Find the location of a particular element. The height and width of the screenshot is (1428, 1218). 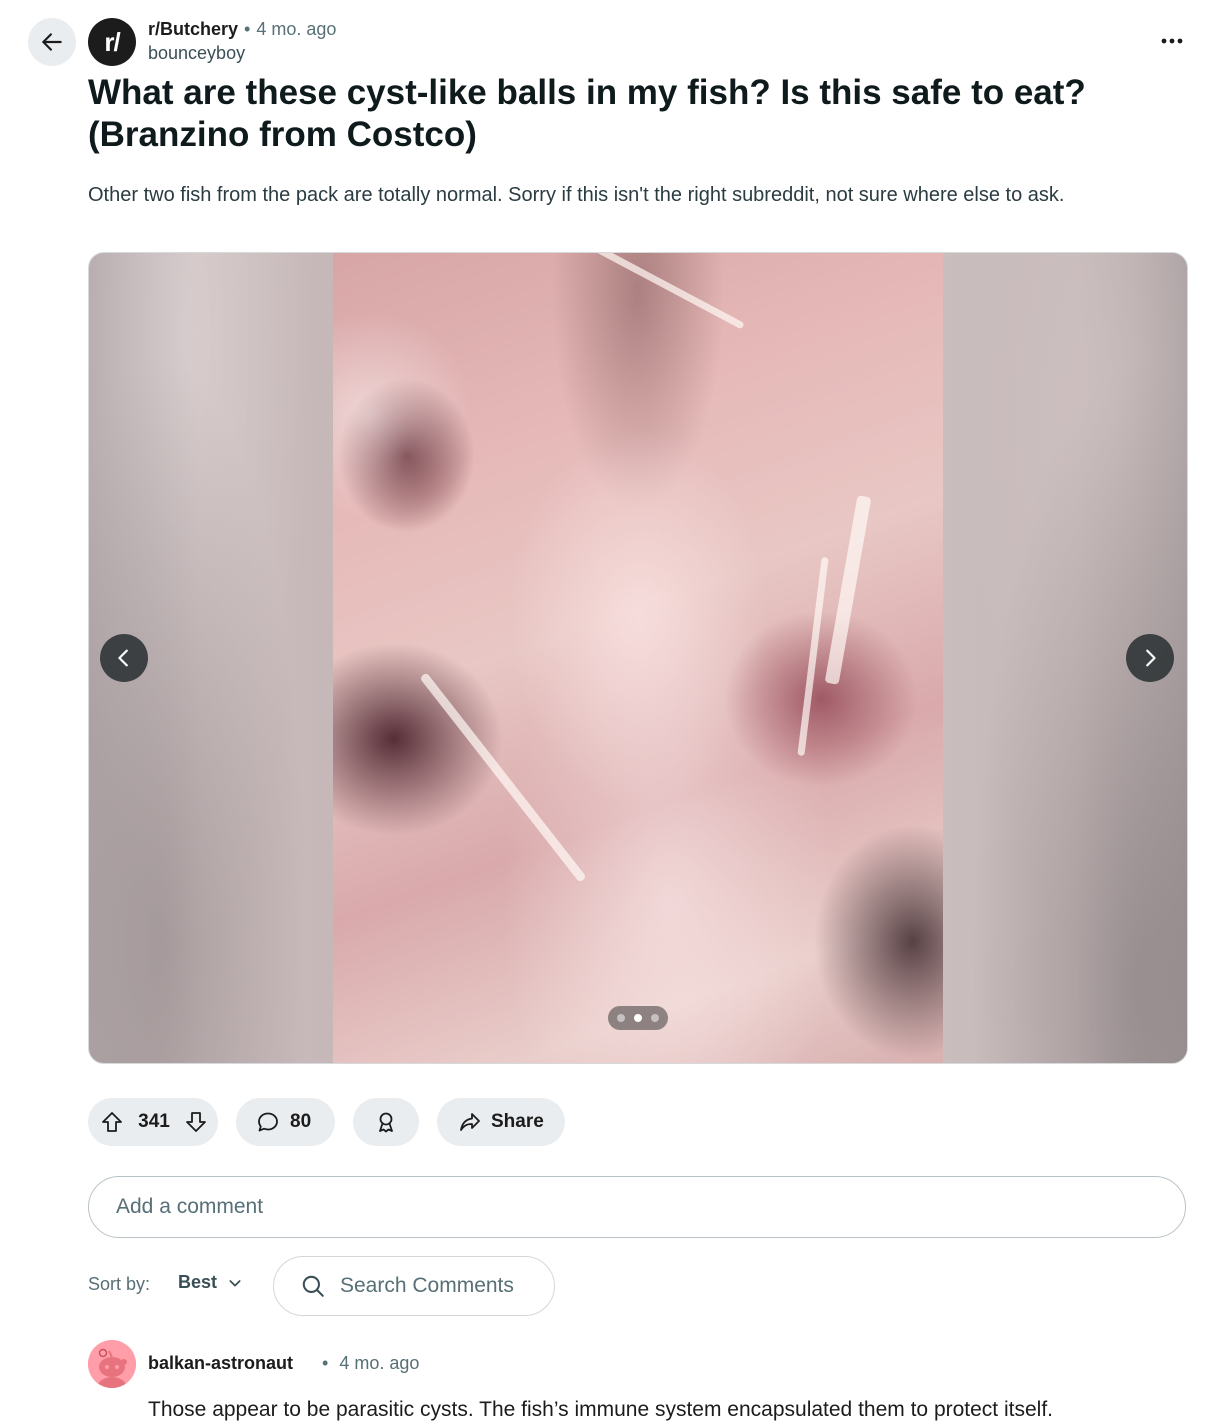

vote-bar: 341 is located at coordinates (153, 1122).